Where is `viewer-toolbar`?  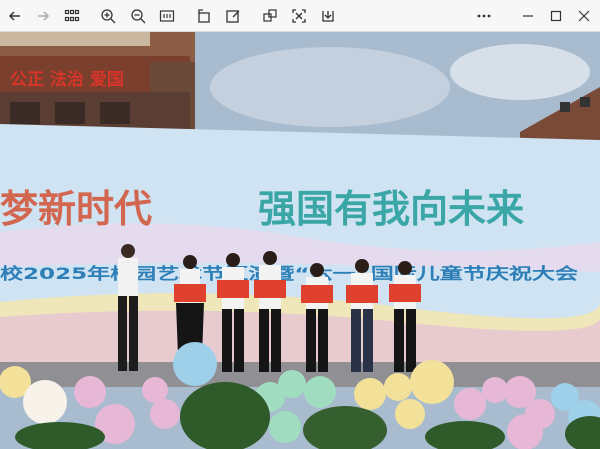
viewer-toolbar is located at coordinates (300, 16).